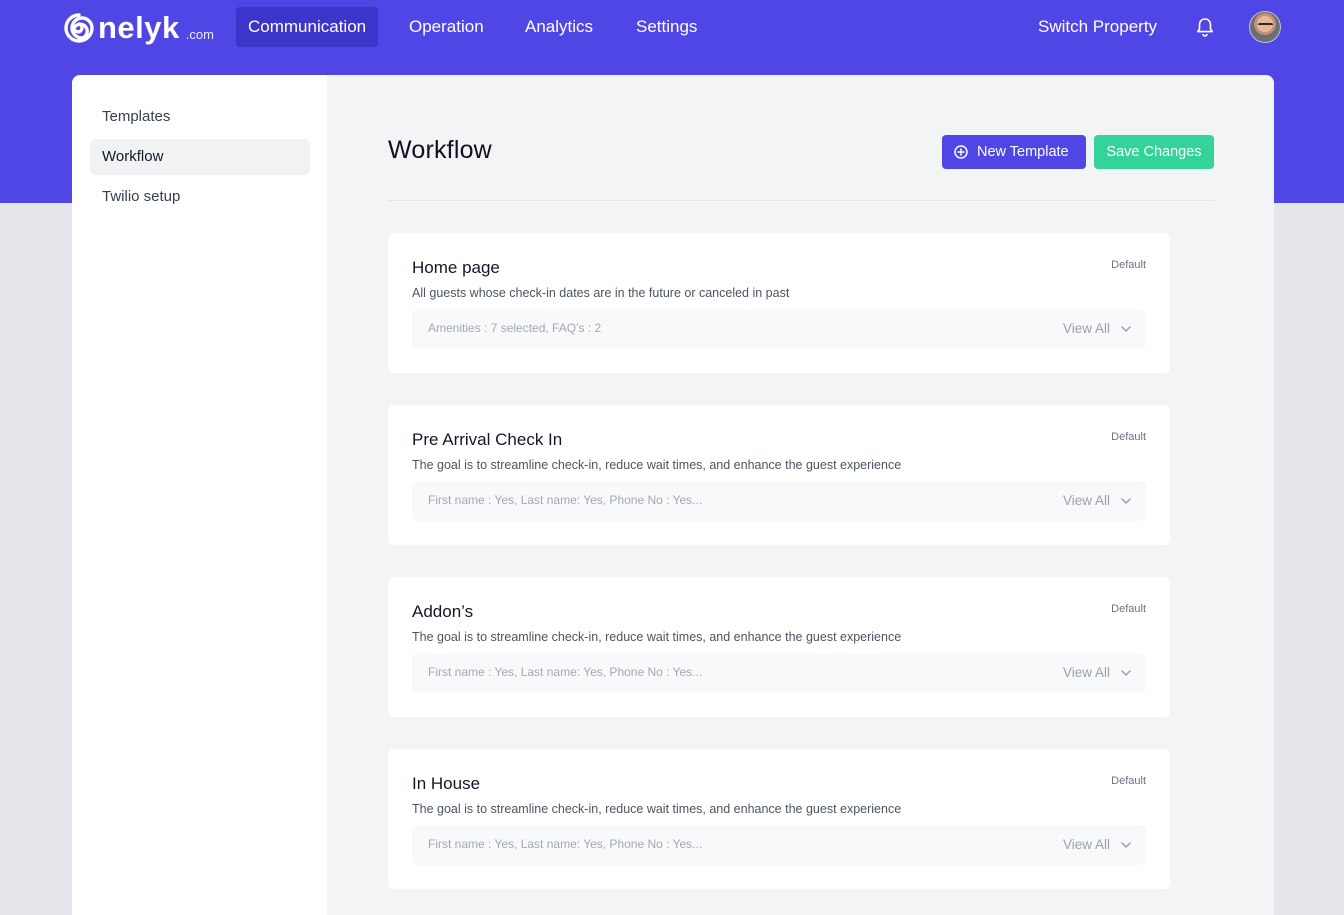  What do you see at coordinates (1154, 152) in the screenshot?
I see `save-changes-button: Save Changes` at bounding box center [1154, 152].